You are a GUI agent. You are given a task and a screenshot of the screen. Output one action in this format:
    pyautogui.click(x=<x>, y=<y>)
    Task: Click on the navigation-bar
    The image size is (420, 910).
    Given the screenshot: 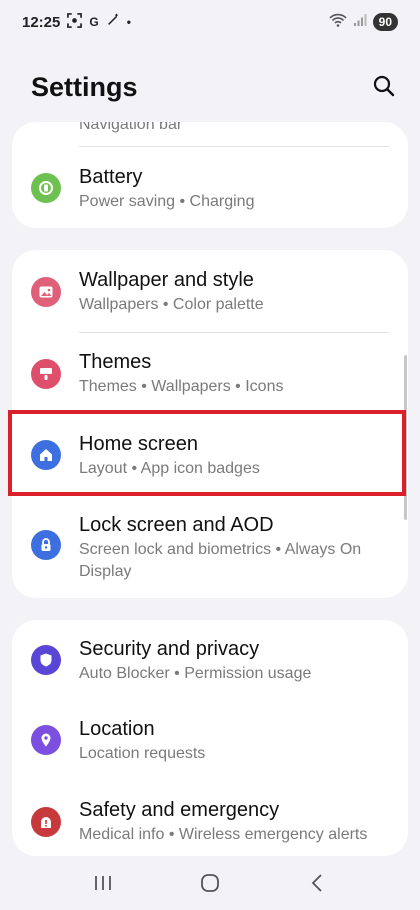 What is the action you would take?
    pyautogui.click(x=210, y=885)
    